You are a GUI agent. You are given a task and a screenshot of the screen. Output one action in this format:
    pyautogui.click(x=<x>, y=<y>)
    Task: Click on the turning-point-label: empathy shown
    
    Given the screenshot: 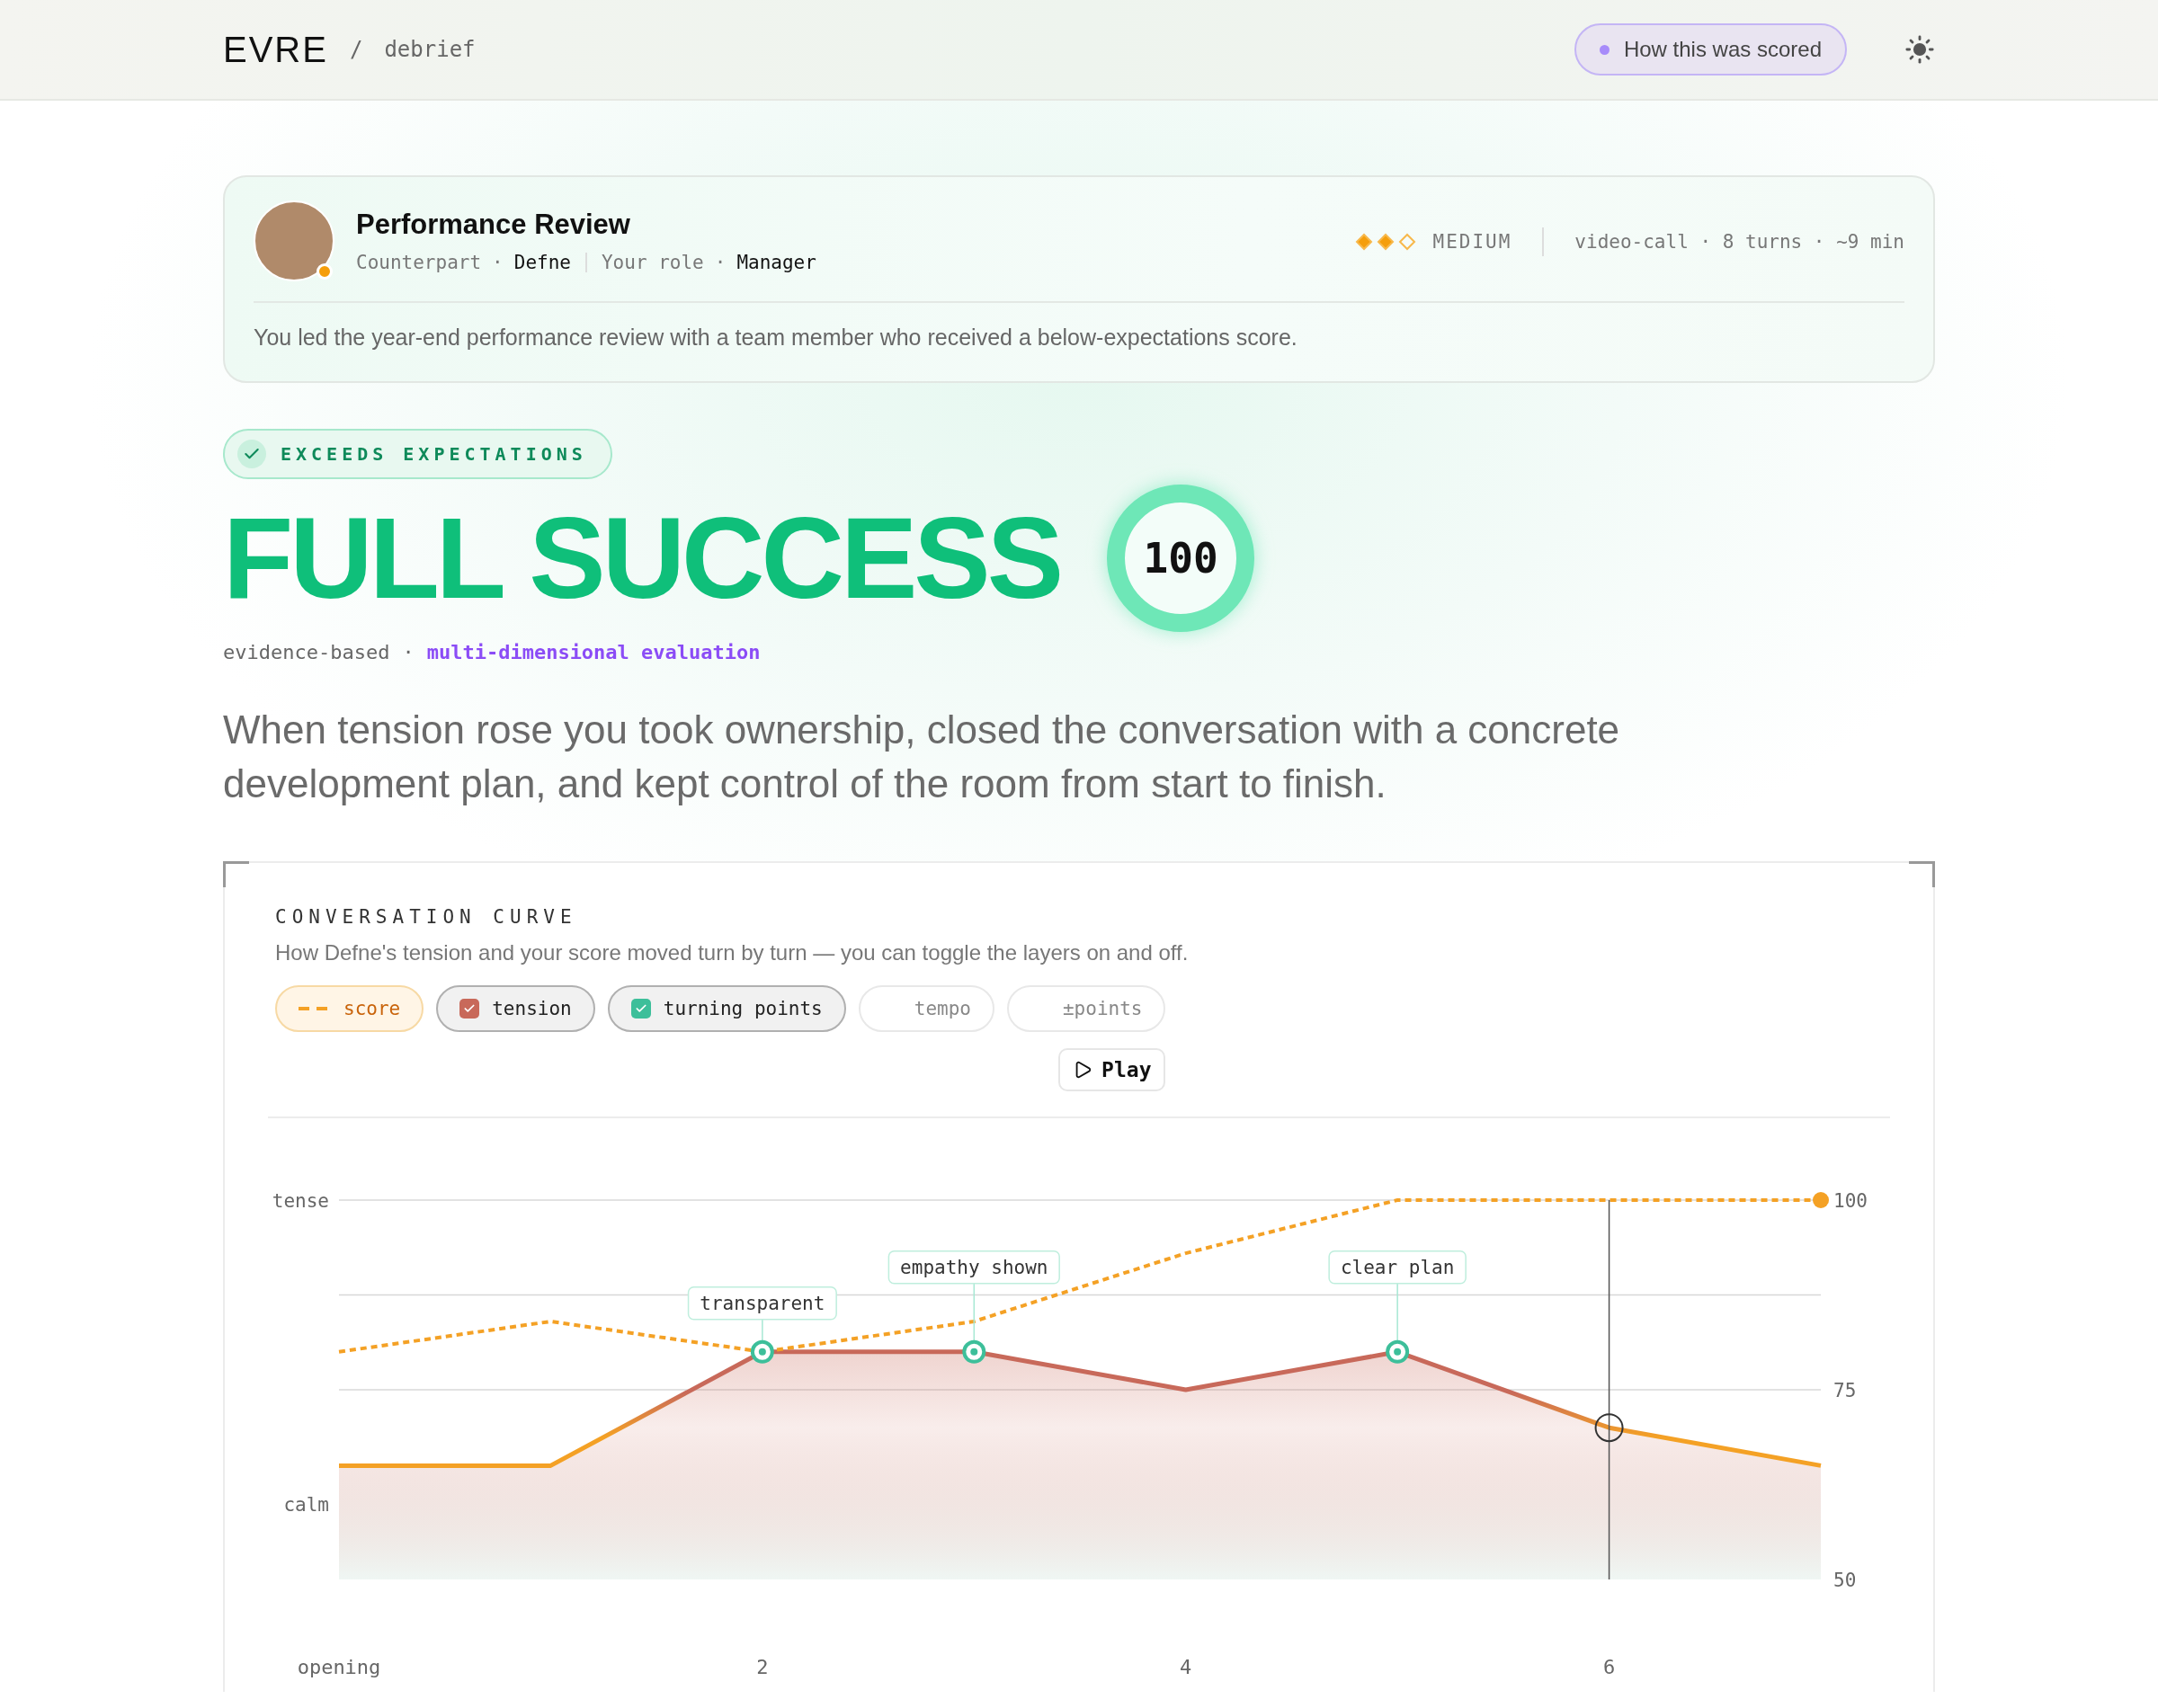 What is the action you would take?
    pyautogui.click(x=973, y=1296)
    